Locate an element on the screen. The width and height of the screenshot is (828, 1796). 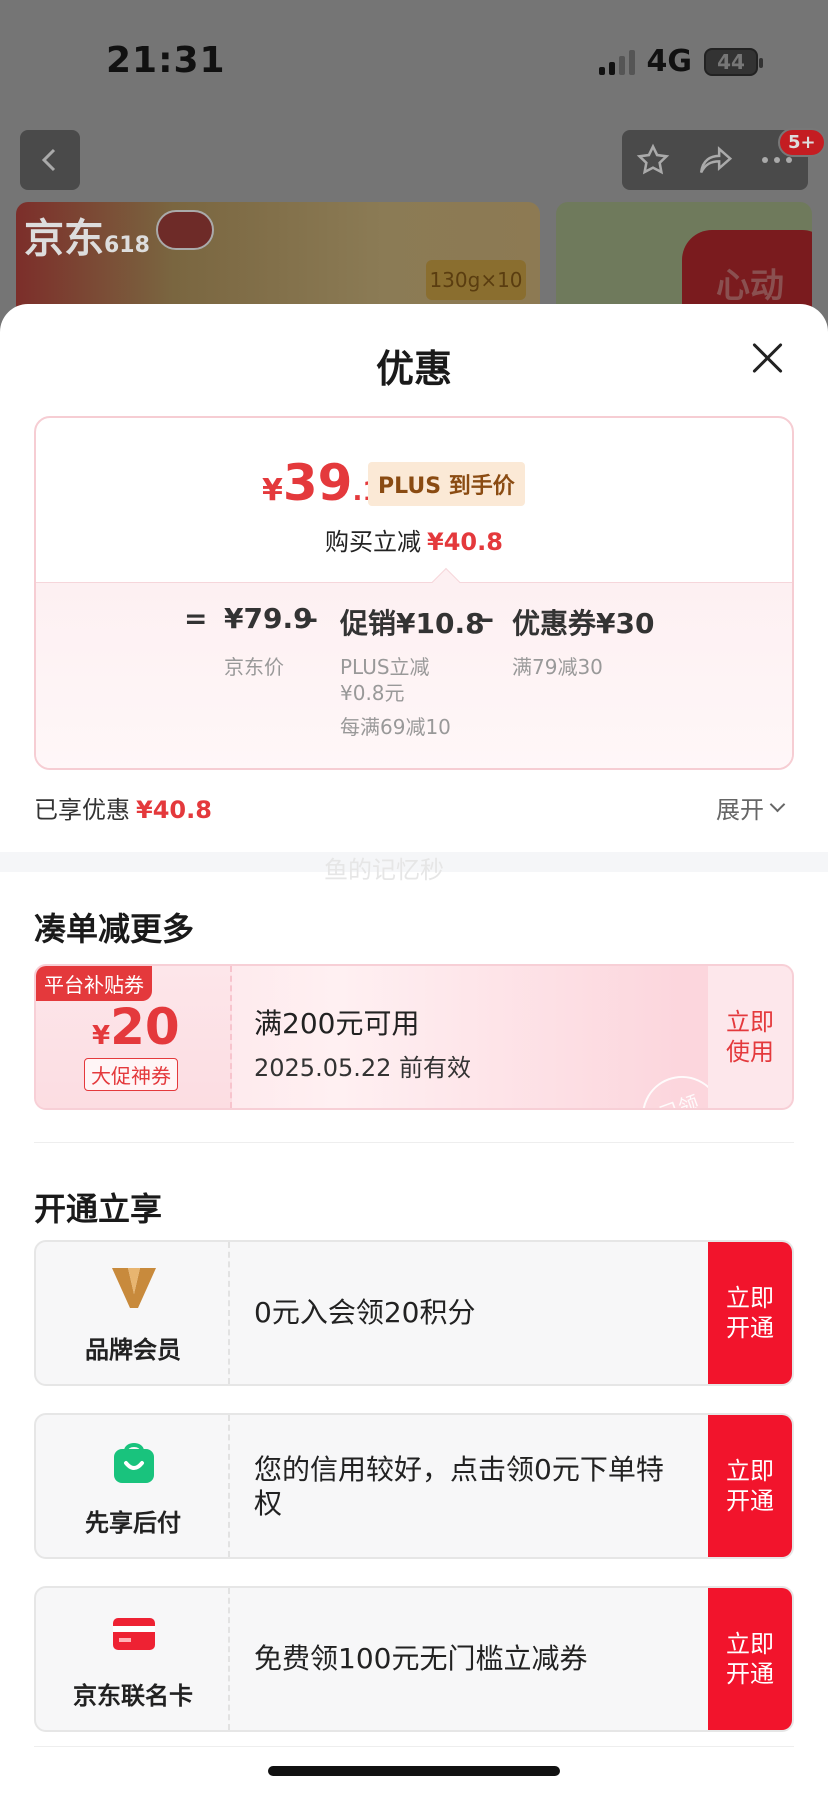
membership-card-credit: 京东联名卡 免费领100元无门槛立减券 立即 开通 is located at coordinates (414, 1659).